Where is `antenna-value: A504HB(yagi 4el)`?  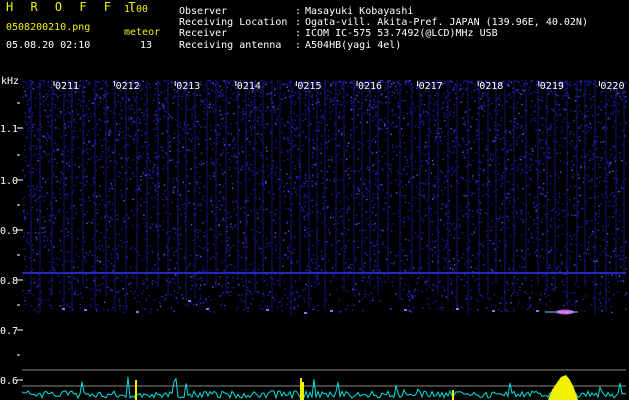
antenna-value: A504HB(yagi 4el) is located at coordinates (353, 45).